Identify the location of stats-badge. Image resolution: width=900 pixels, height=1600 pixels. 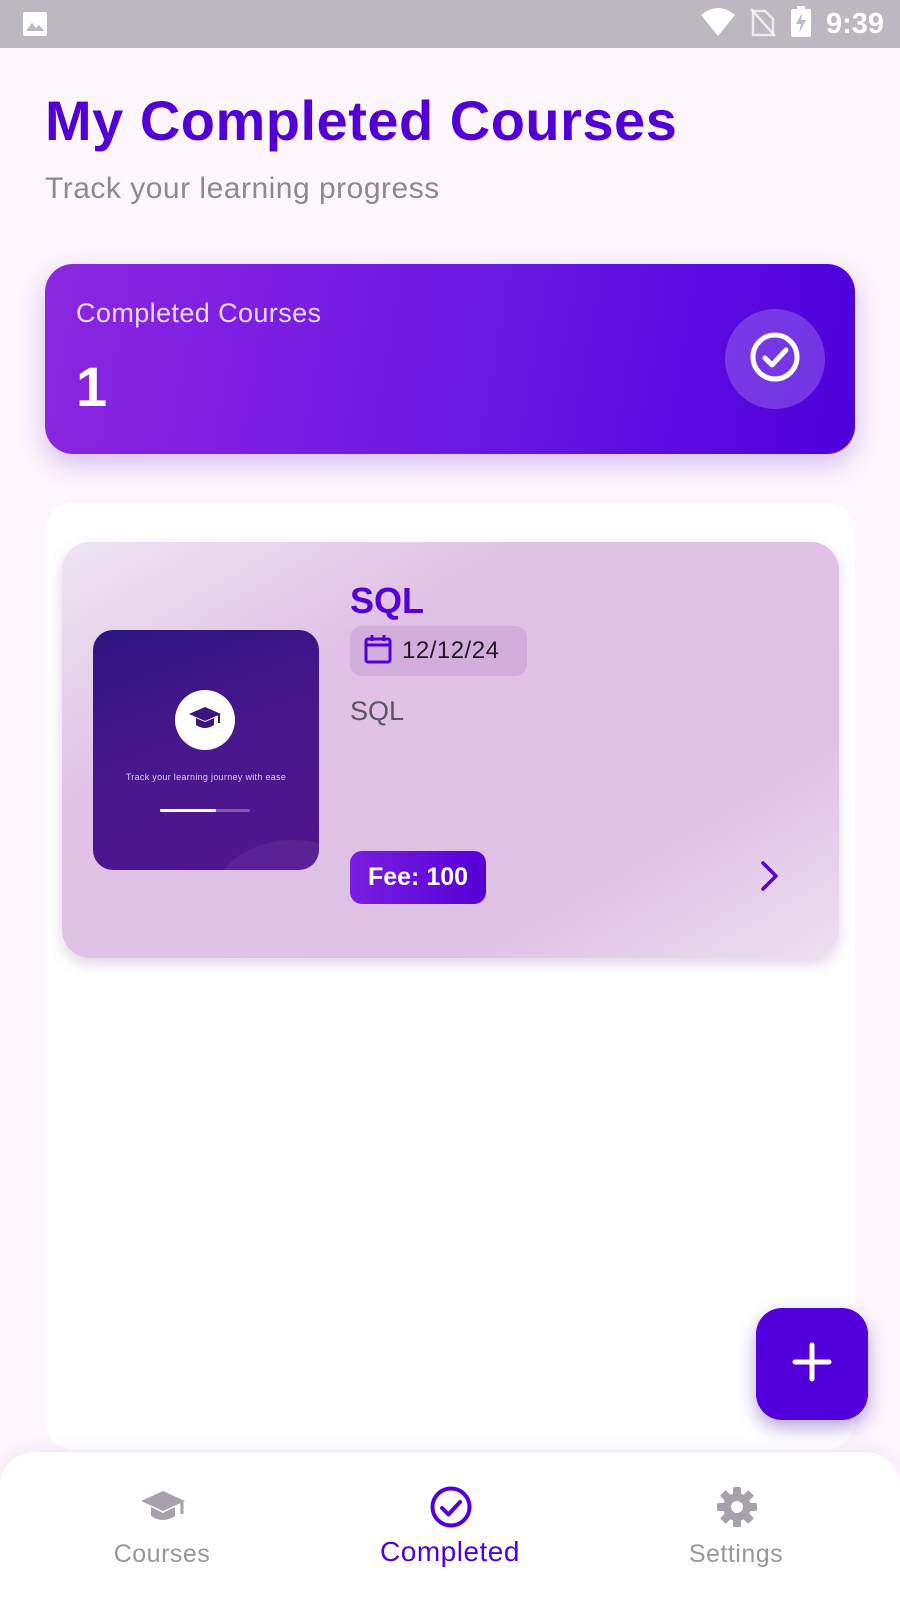
(775, 359).